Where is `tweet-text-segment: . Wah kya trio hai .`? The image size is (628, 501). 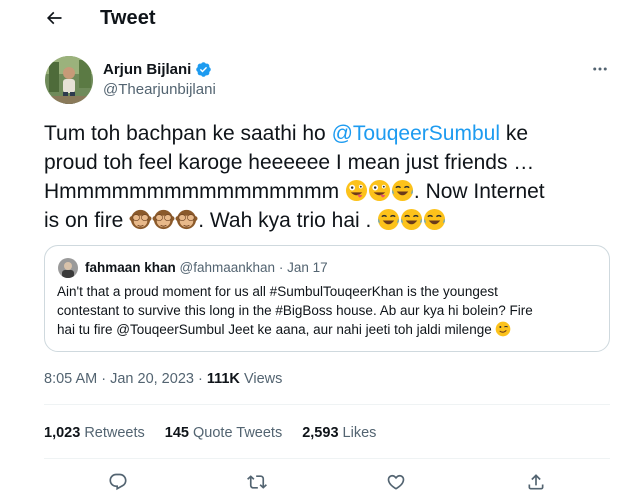
tweet-text-segment: . Wah kya trio hai . is located at coordinates (285, 220).